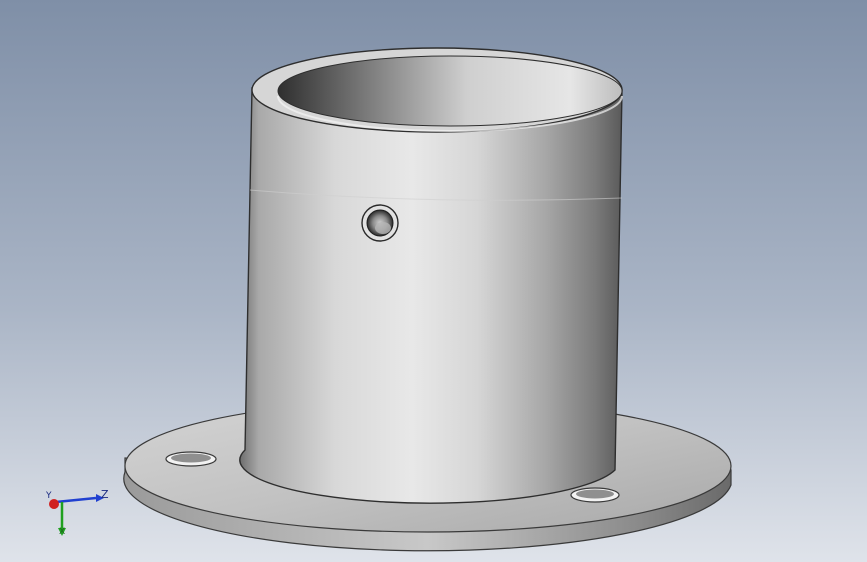  I want to click on tube-top-rim, so click(437, 90).